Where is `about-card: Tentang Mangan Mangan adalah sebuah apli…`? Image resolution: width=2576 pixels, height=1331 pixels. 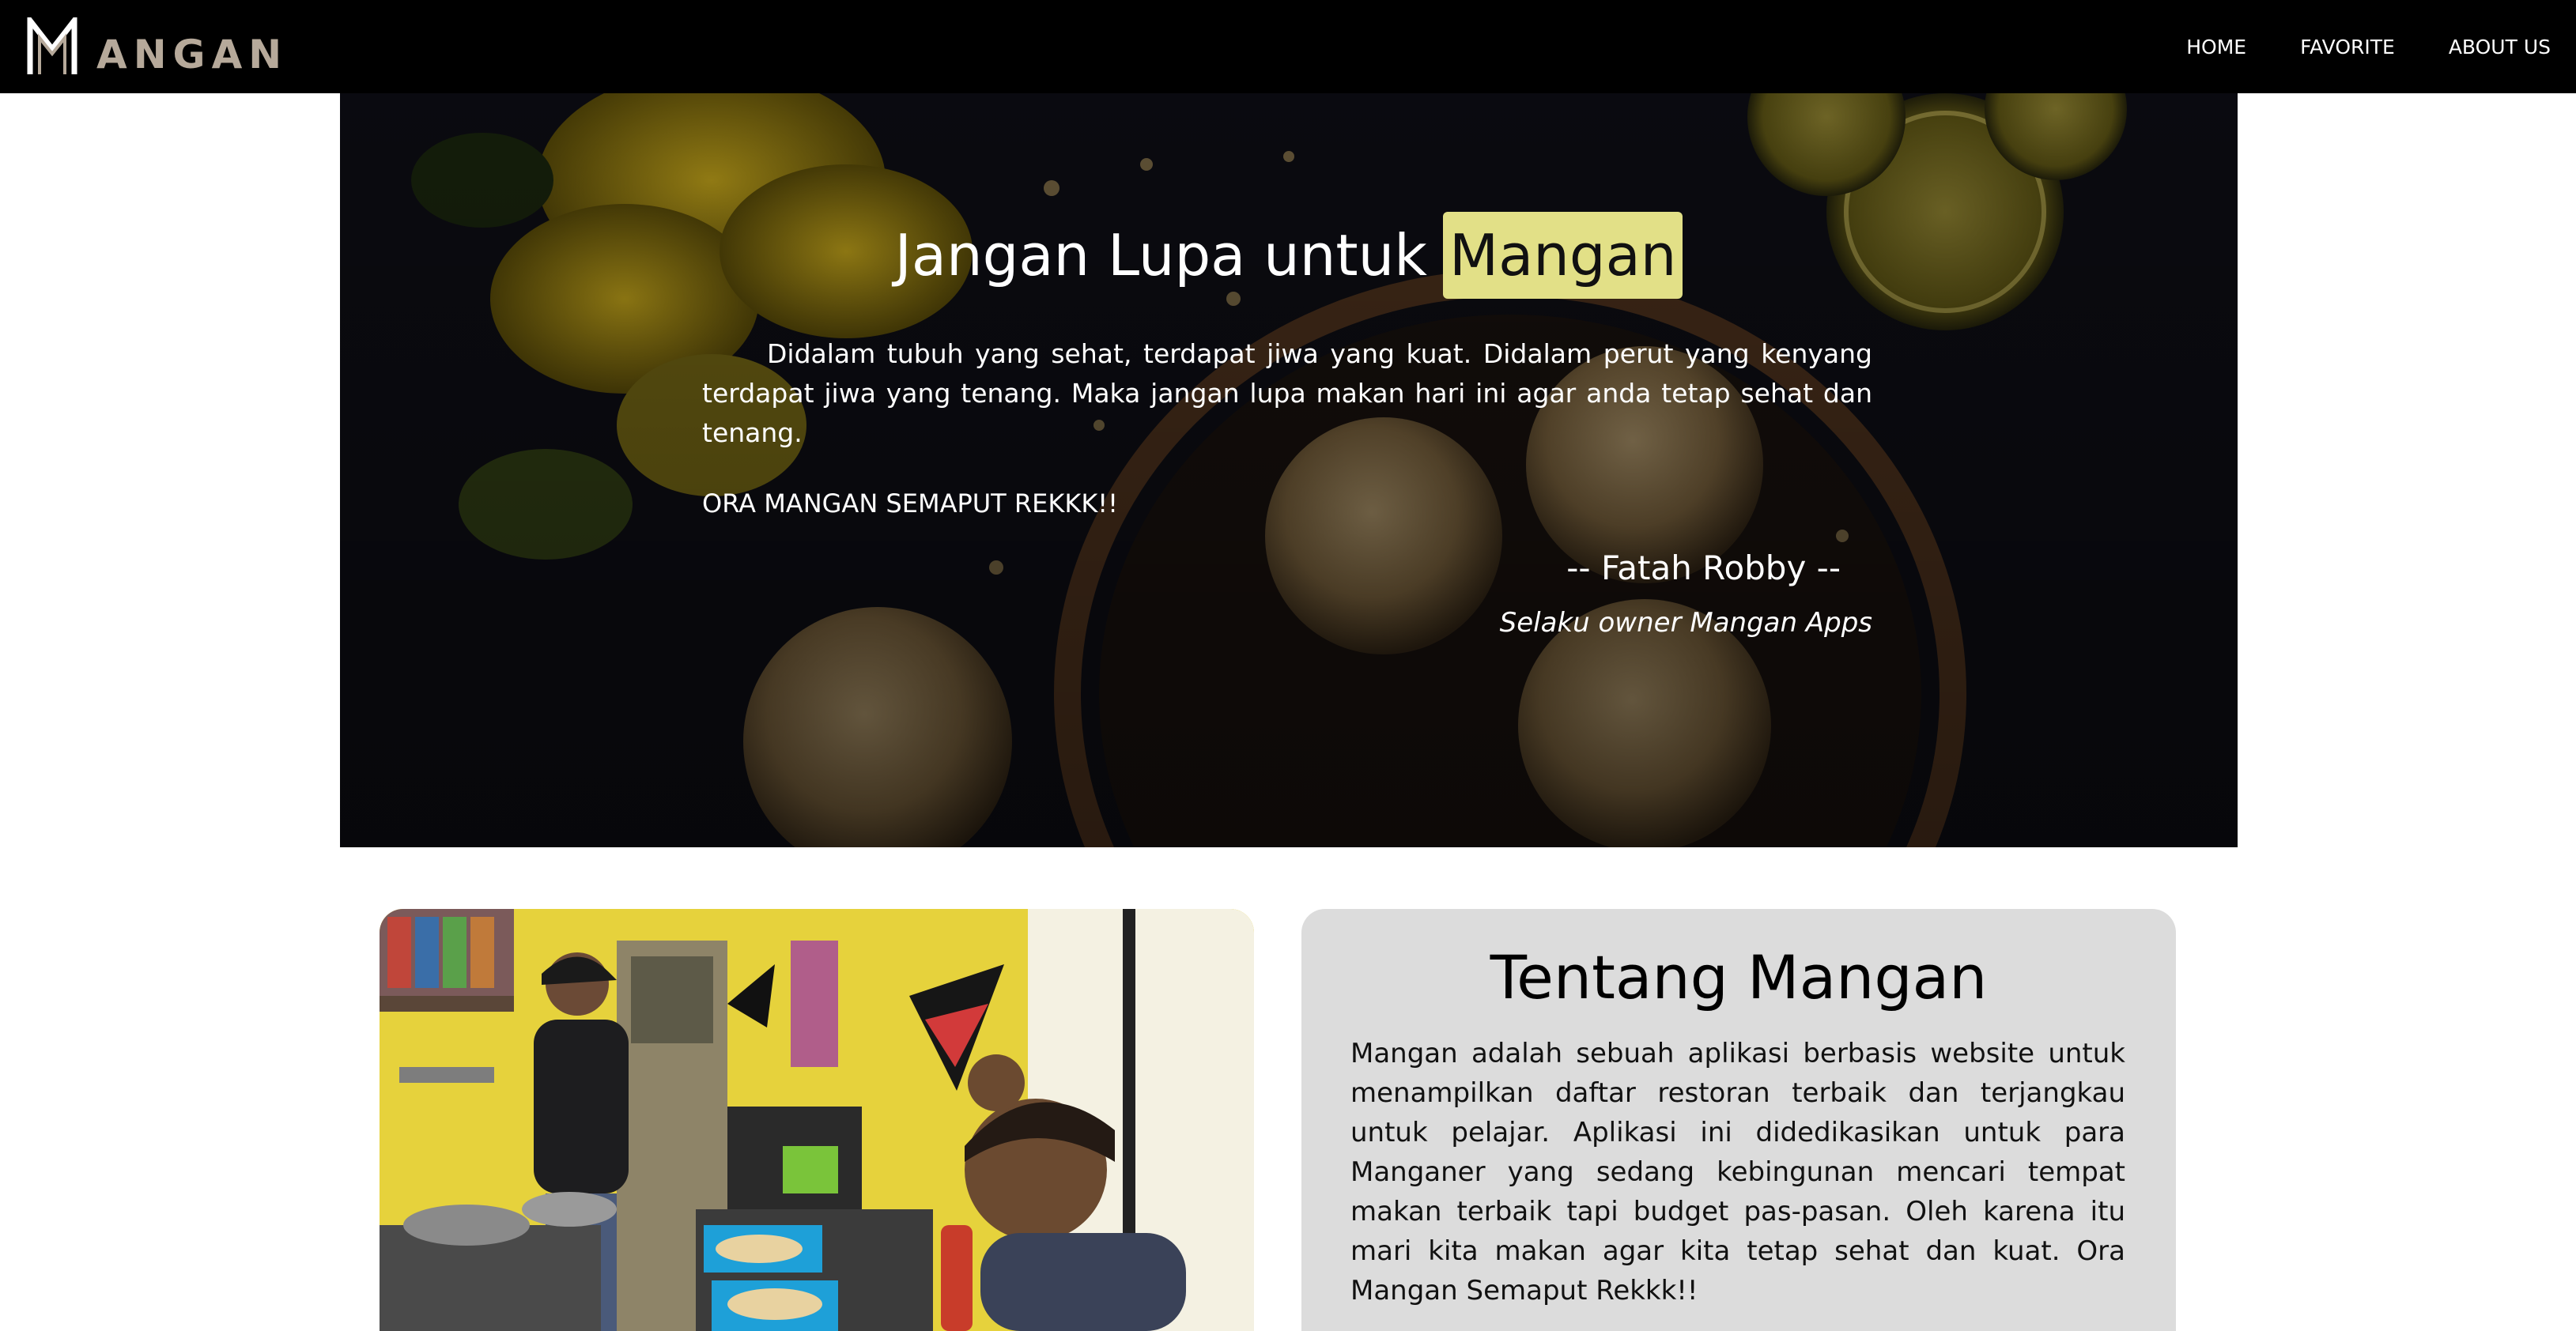
about-card: Tentang Mangan Mangan adalah sebuah apli… is located at coordinates (1738, 1120).